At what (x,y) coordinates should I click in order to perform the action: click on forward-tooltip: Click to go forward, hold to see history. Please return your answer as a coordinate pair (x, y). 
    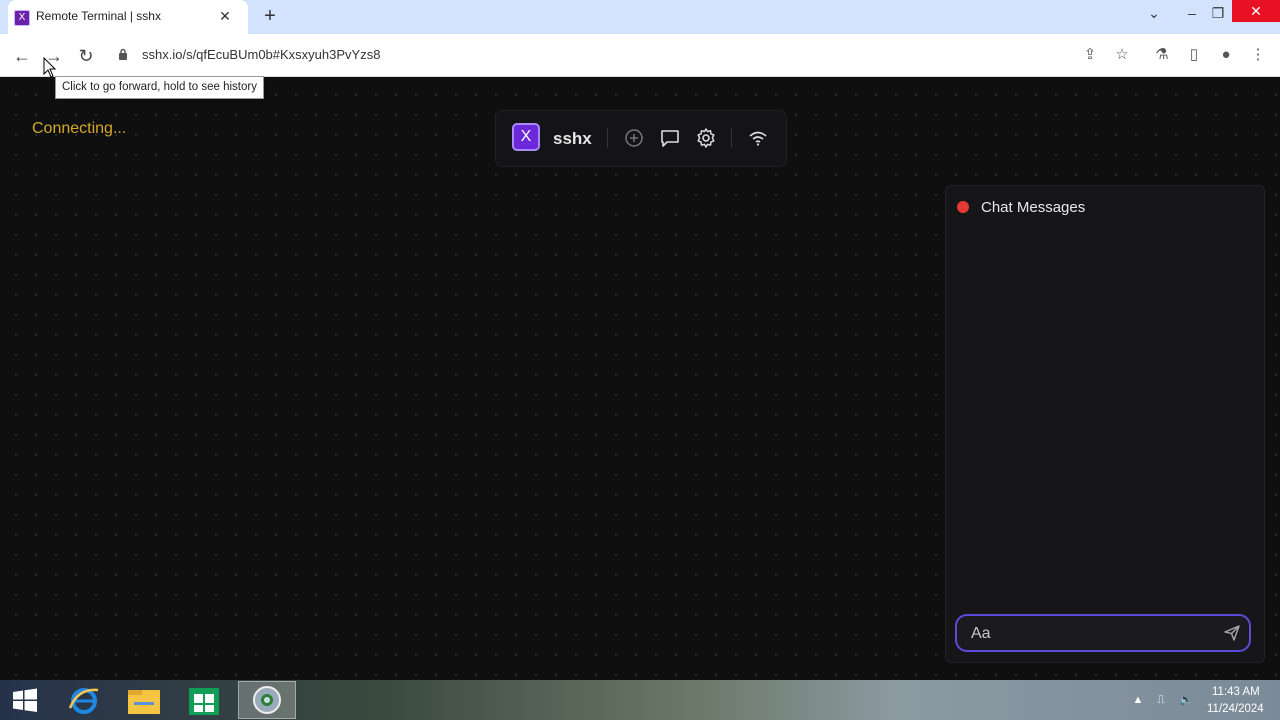
    Looking at the image, I should click on (159, 87).